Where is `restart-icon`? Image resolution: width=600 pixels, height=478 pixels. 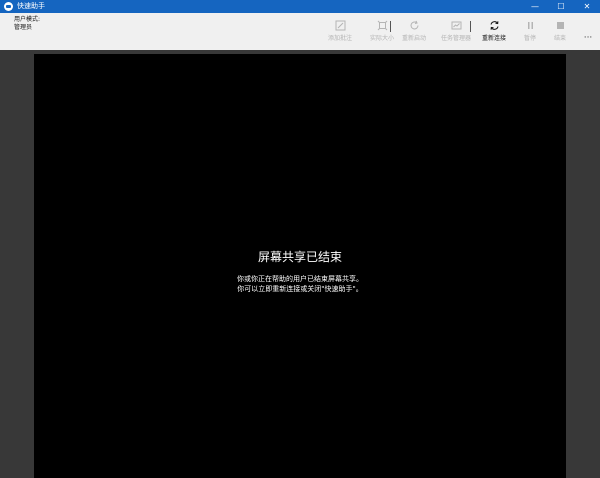
restart-icon is located at coordinates (414, 25).